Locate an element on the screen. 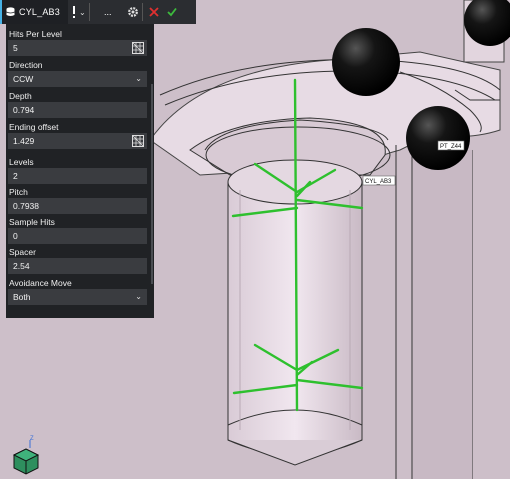 This screenshot has width=510, height=479. panel-scrollbar is located at coordinates (152, 184).